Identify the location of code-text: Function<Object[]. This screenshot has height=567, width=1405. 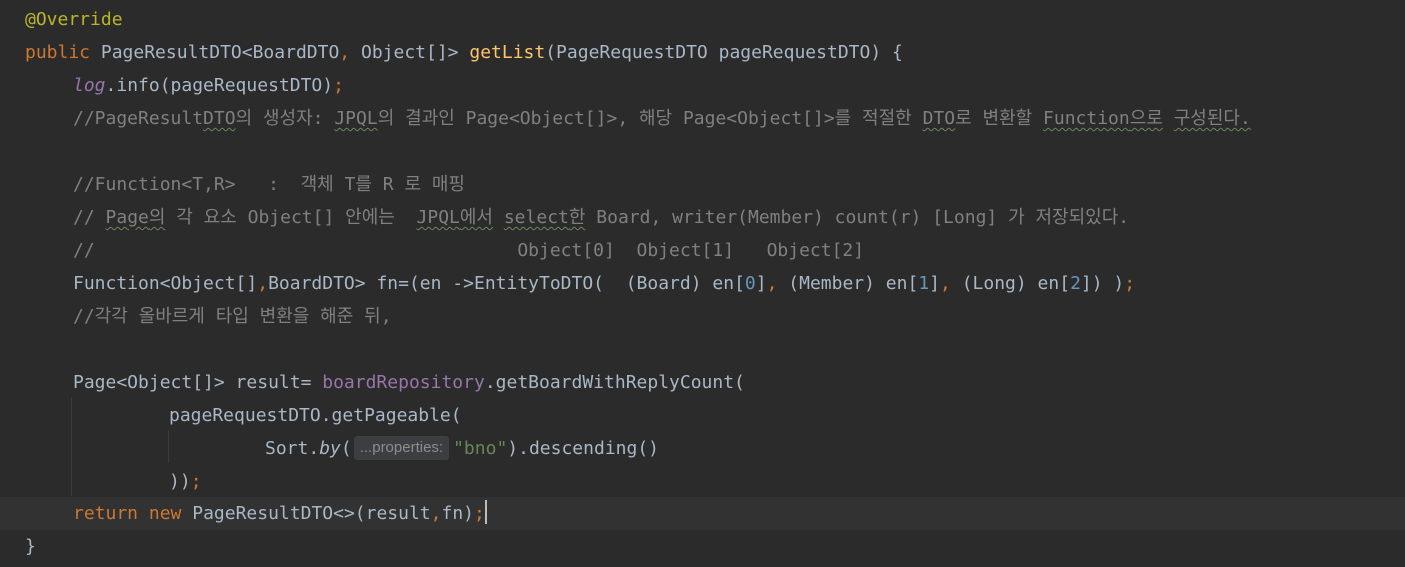
(165, 283).